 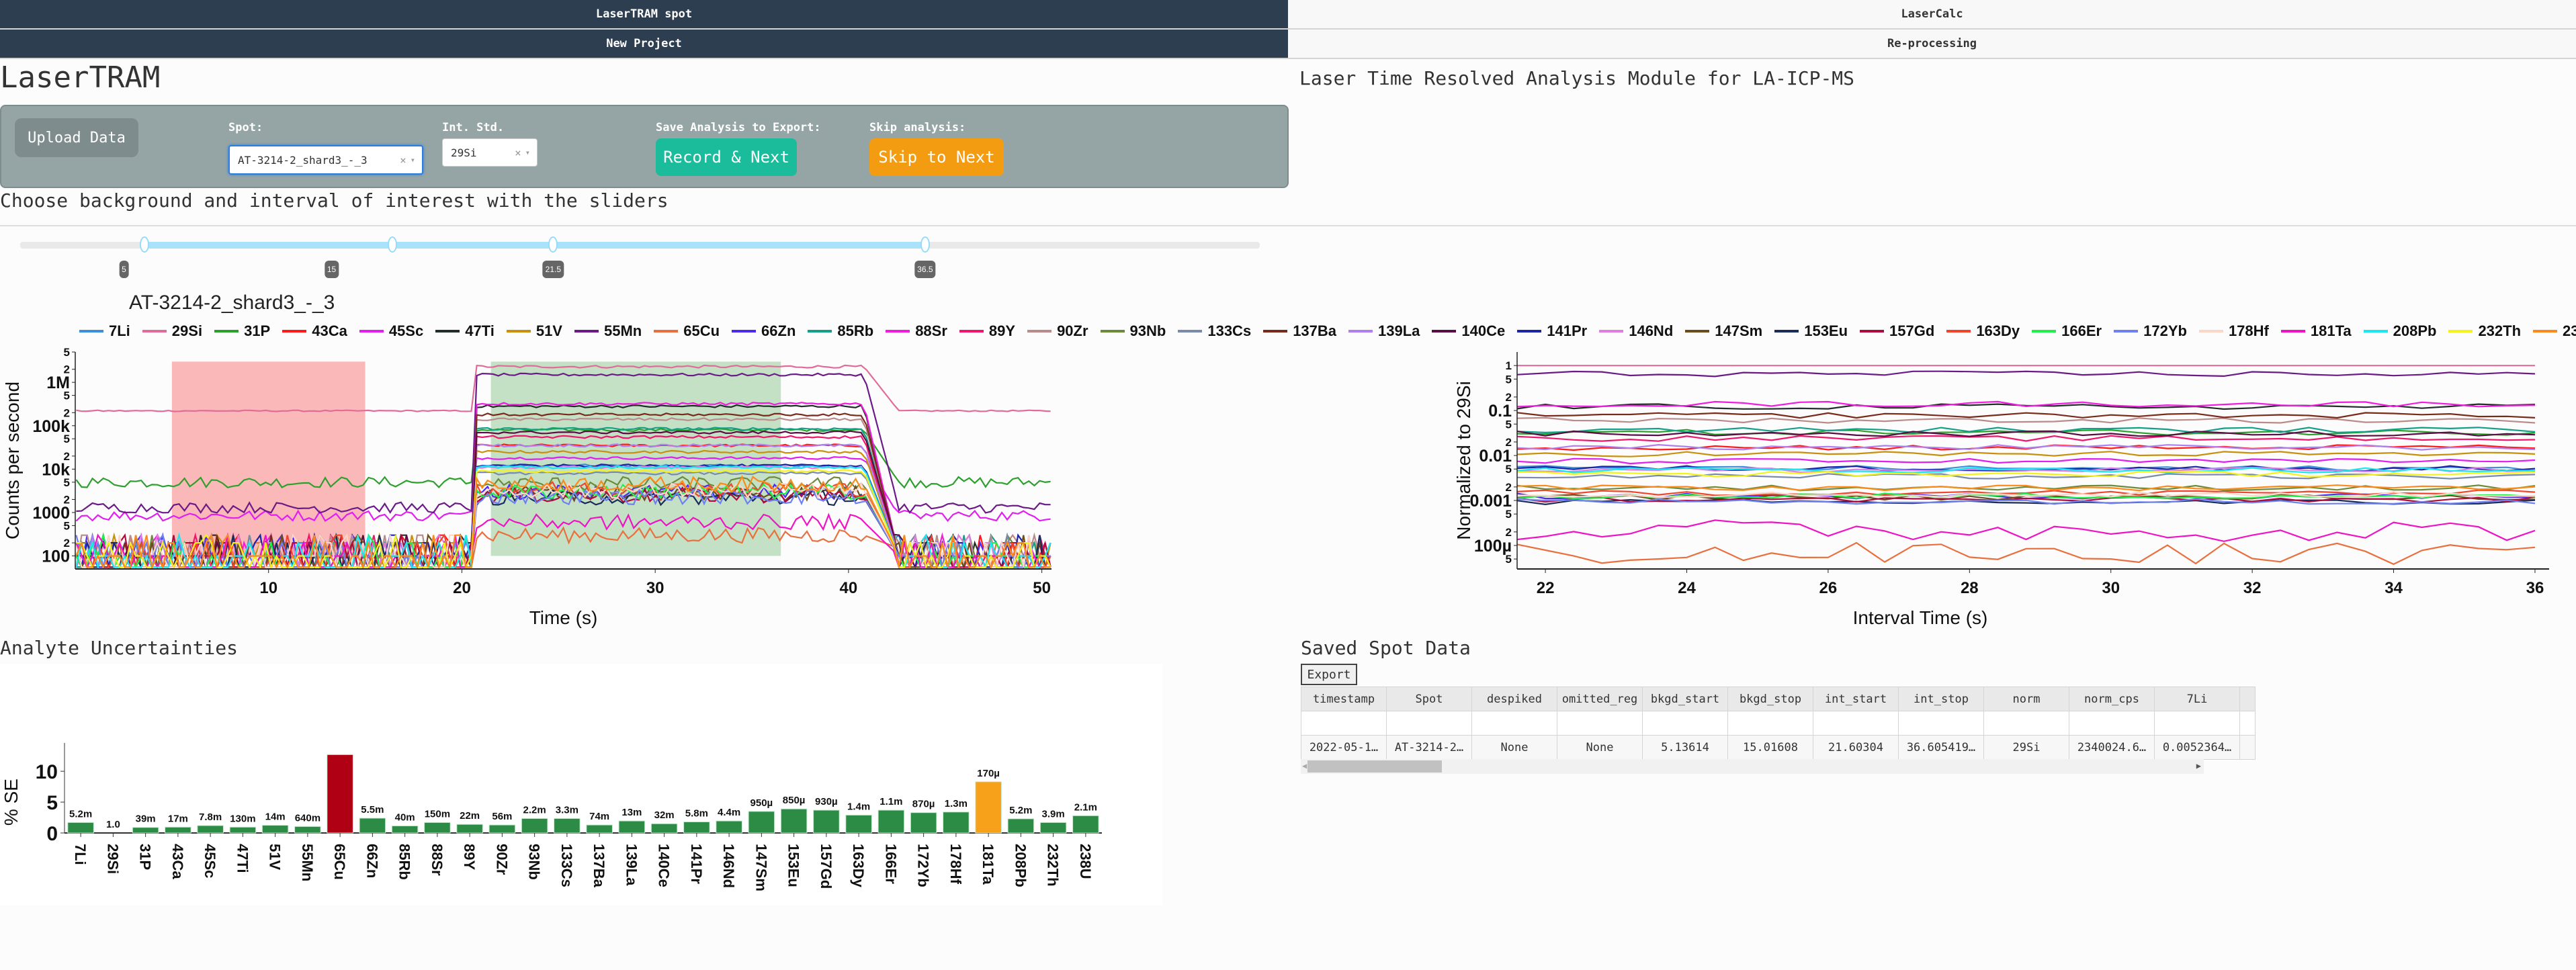 What do you see at coordinates (314, 331) in the screenshot?
I see `legend-item-43ca: 43Ca` at bounding box center [314, 331].